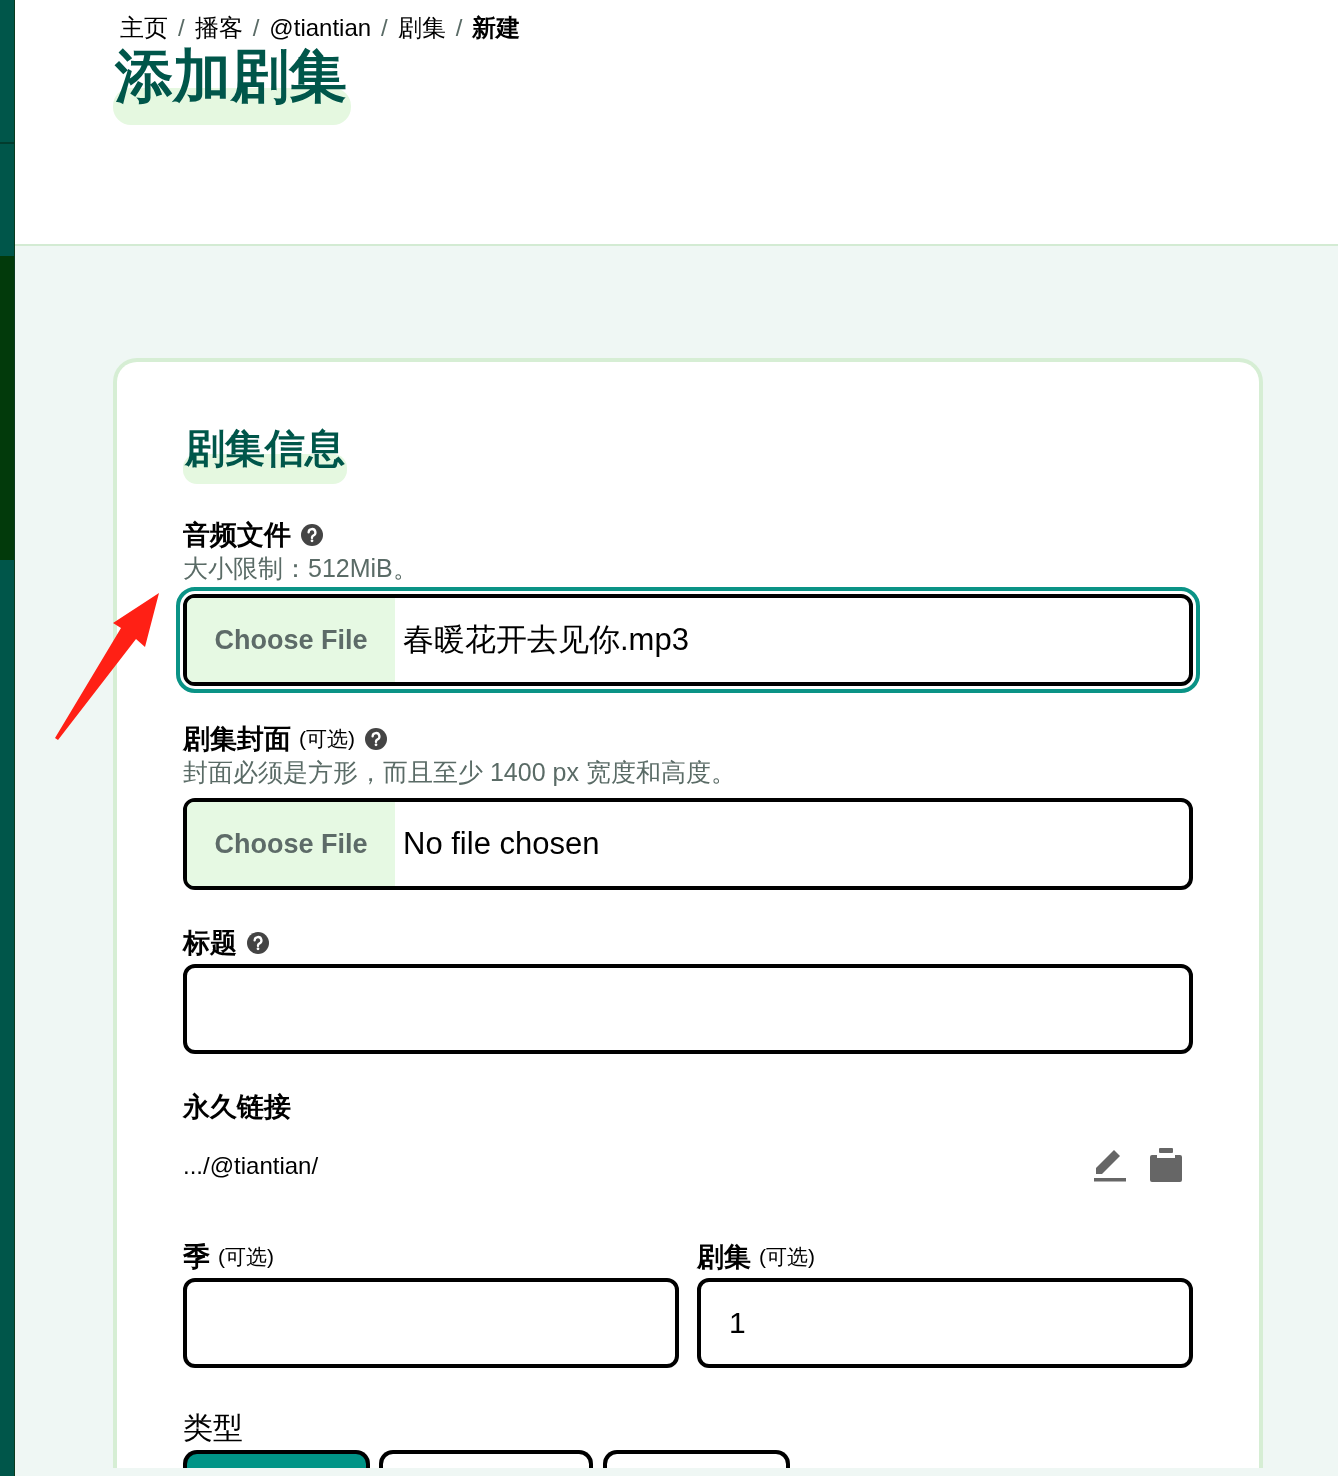  Describe the element at coordinates (501, 843) in the screenshot. I see `file-name: No file chosen` at that location.